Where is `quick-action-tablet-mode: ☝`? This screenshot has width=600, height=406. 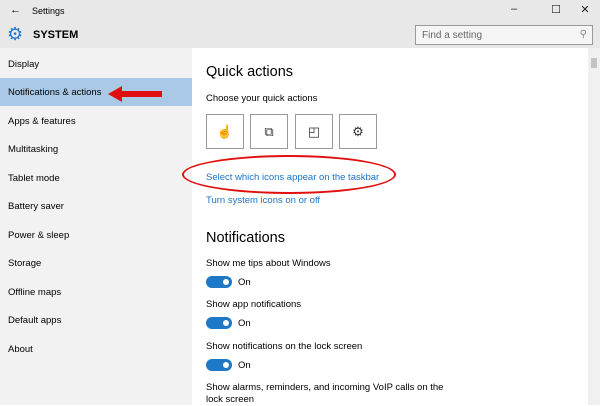
quick-action-tablet-mode: ☝ is located at coordinates (225, 131).